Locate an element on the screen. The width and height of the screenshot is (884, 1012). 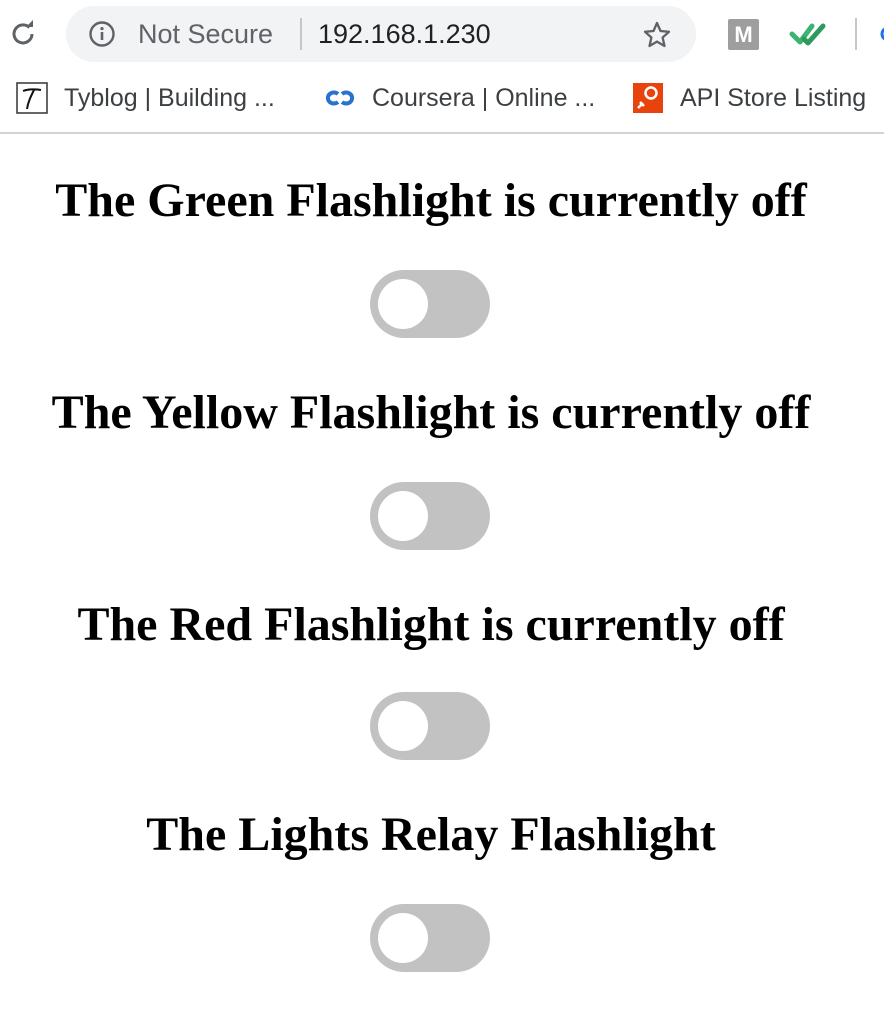
coursera-favicon-icon is located at coordinates (340, 98).